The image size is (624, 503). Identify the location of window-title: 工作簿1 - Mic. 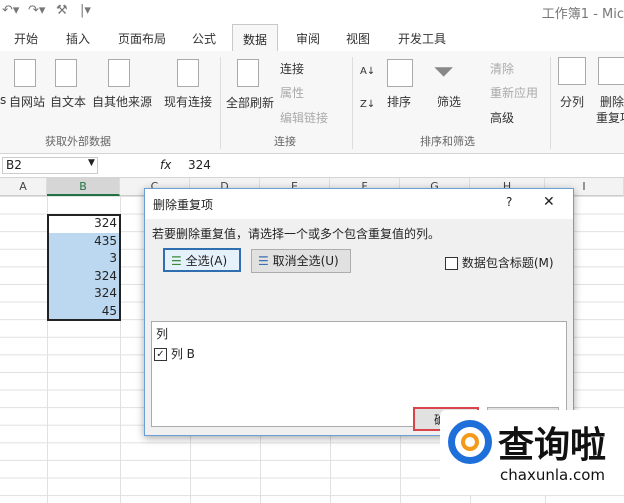
(582, 14).